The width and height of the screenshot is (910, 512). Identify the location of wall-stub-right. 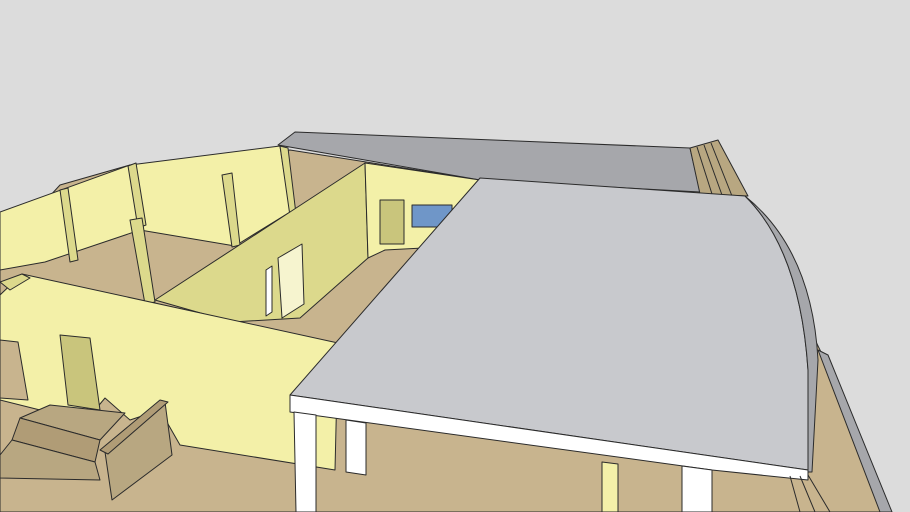
(610, 486).